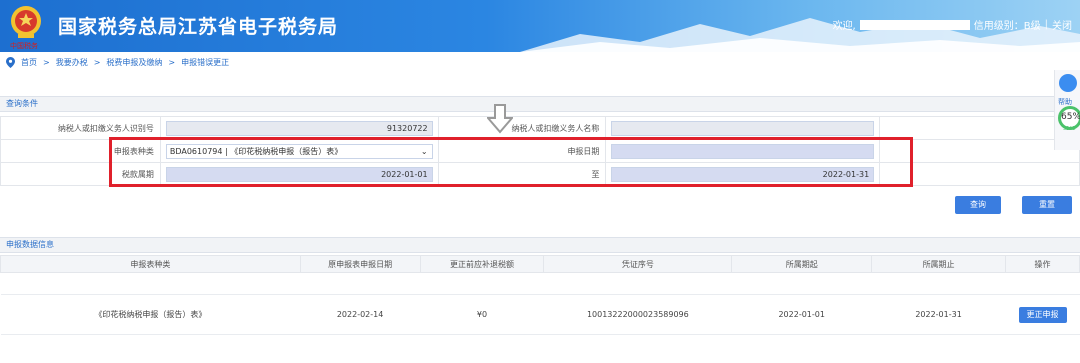 The height and width of the screenshot is (363, 1080). Describe the element at coordinates (1067, 110) in the screenshot. I see `side-widget: 帮助 65% 35°C` at that location.